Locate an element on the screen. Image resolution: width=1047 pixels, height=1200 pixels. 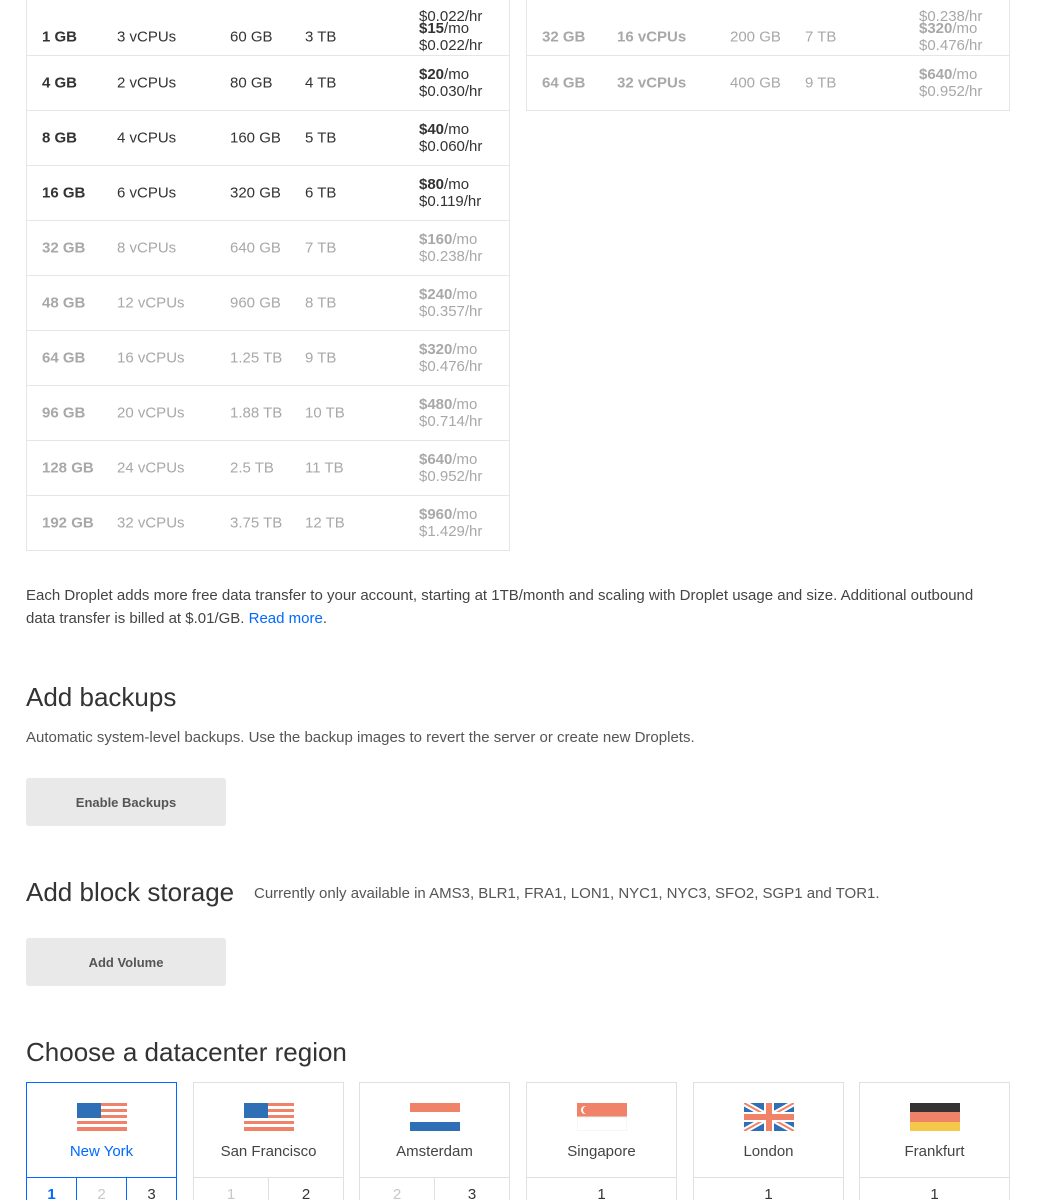
table-row: 32 GB 8 vCPUs 640 GB 7 TB $160/mo $0.238/hr is located at coordinates (268, 247).